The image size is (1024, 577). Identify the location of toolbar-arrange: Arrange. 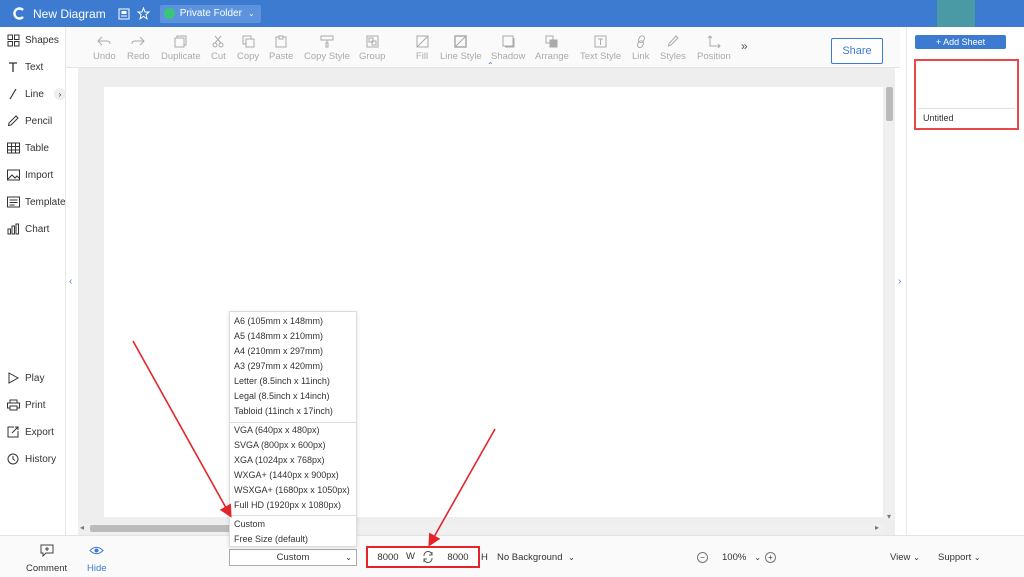
(552, 48).